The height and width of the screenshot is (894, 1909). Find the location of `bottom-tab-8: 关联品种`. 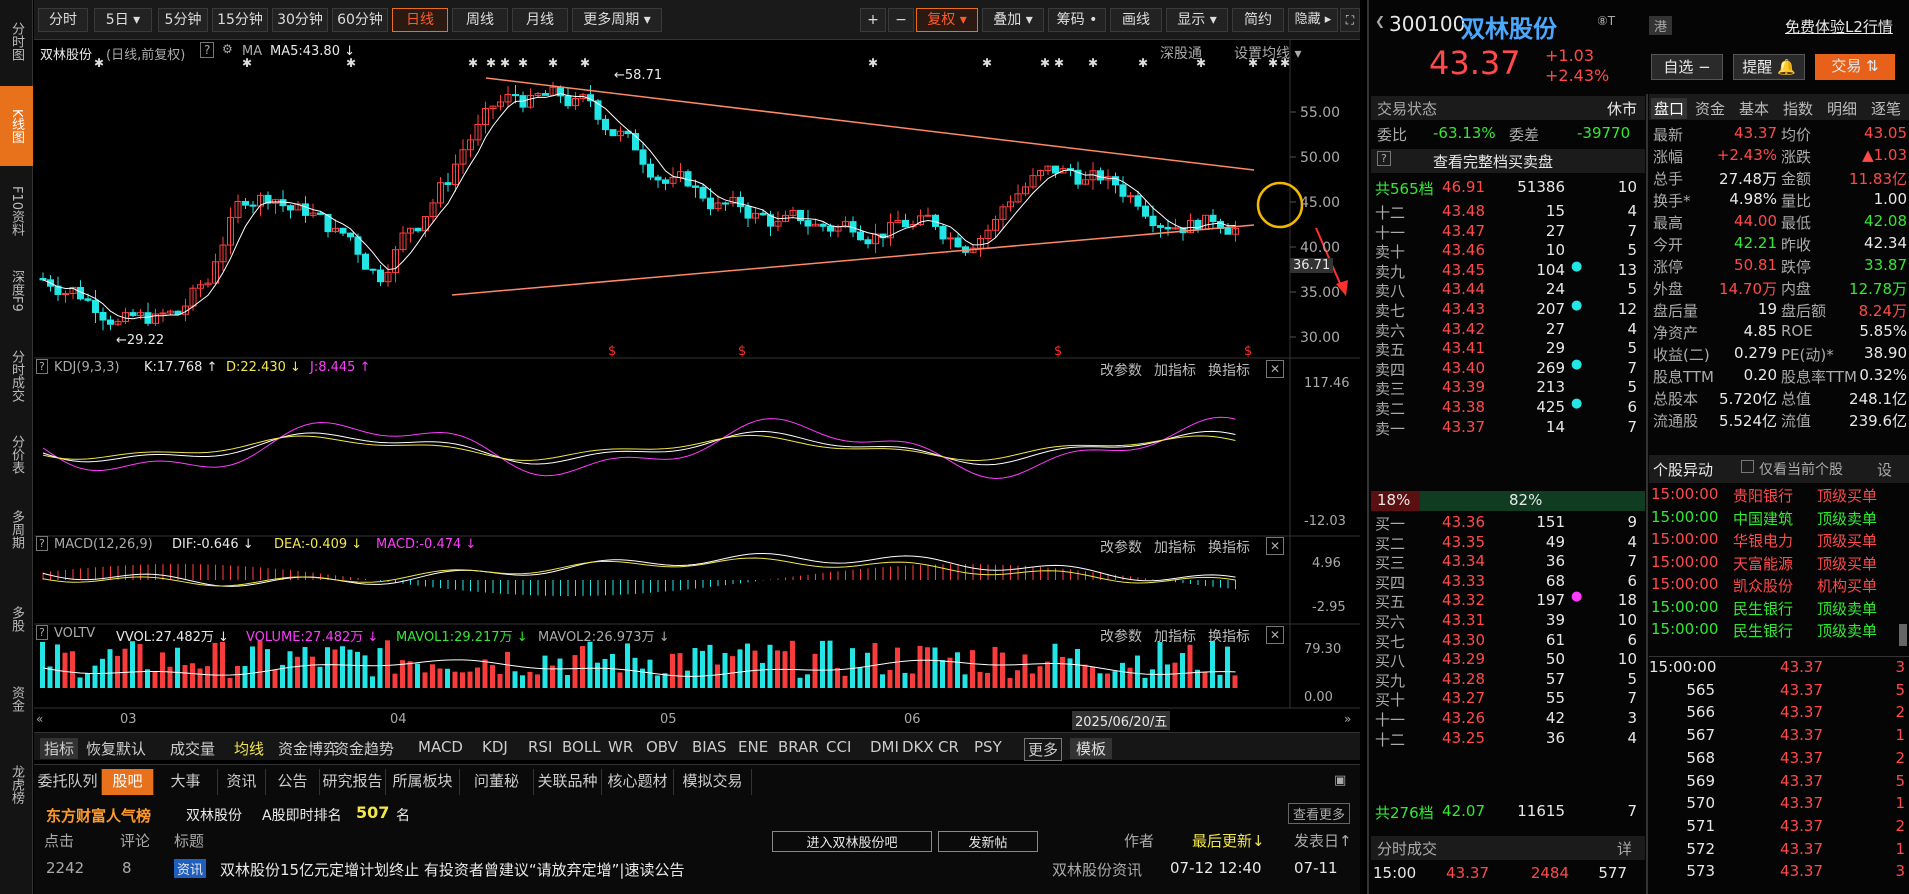

bottom-tab-8: 关联品种 is located at coordinates (568, 782).